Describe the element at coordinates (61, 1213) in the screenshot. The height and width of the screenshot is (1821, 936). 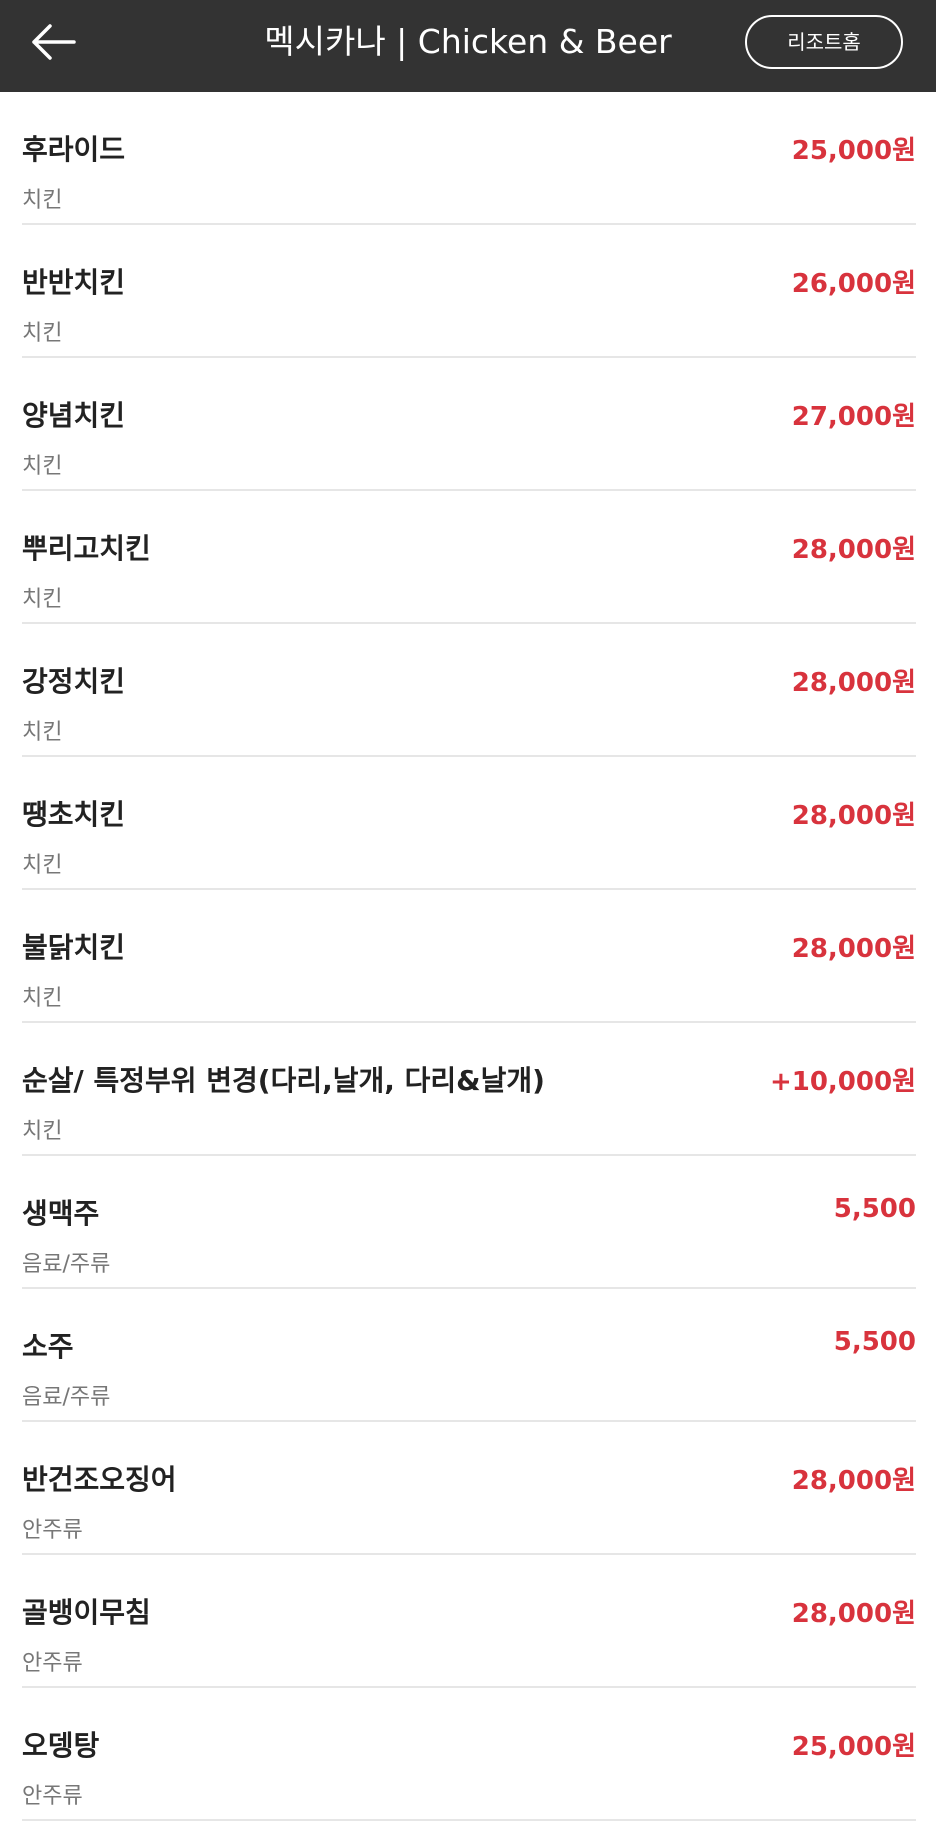
I see `menu-item-name: 생맥주` at that location.